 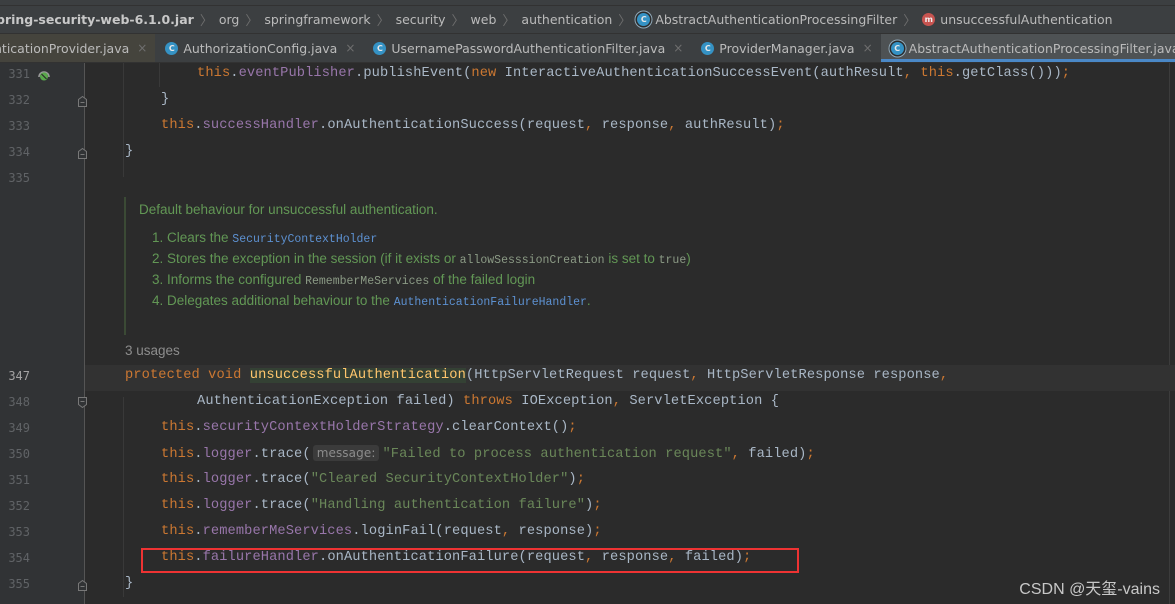 I want to click on breadcrumb-item-class: C AbstractAuthenticationProcessingFilter, so click(x=767, y=19).